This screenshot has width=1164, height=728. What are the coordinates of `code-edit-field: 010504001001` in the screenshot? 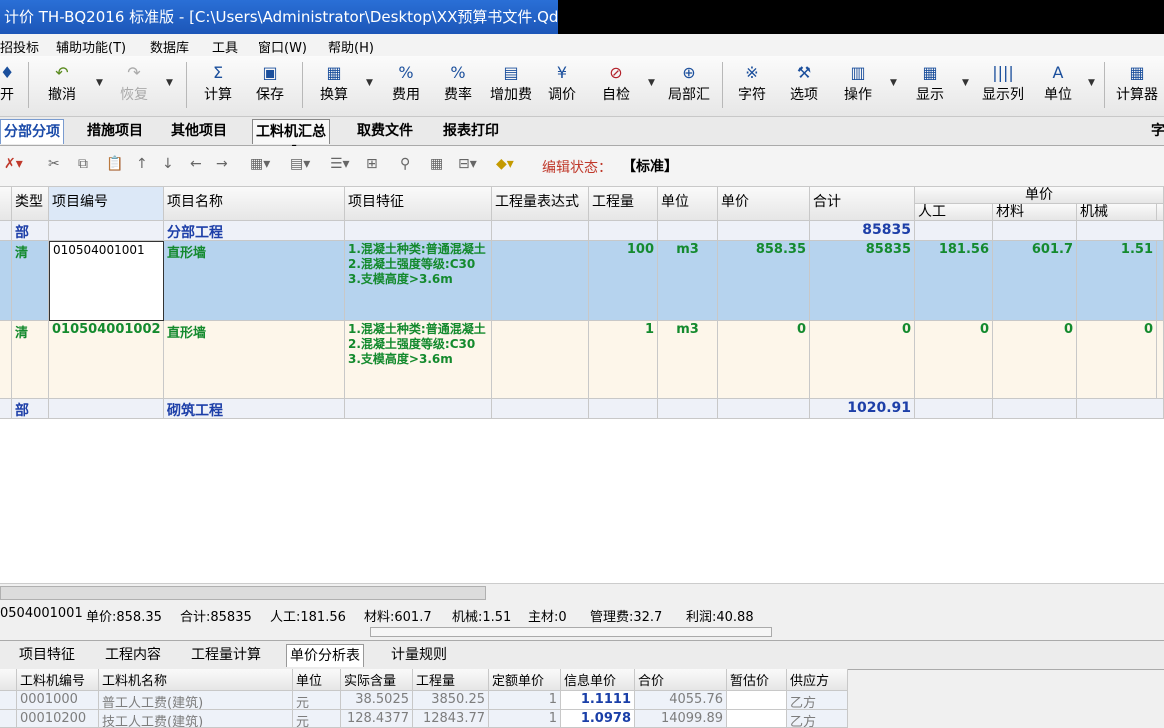 It's located at (106, 281).